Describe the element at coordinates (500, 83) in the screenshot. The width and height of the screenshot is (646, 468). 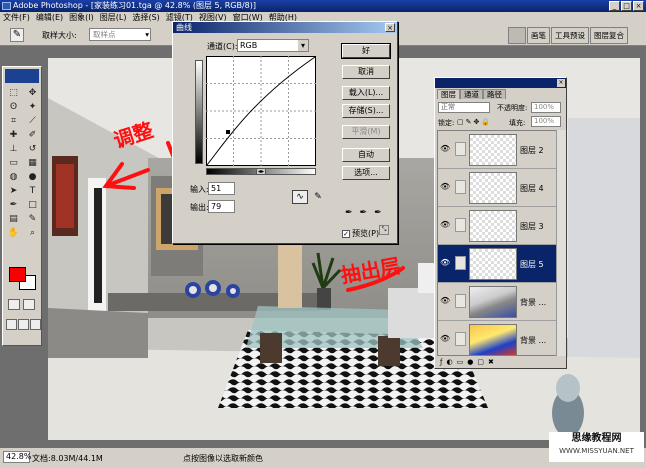
I see `layers-panel-titlebar: ×` at that location.